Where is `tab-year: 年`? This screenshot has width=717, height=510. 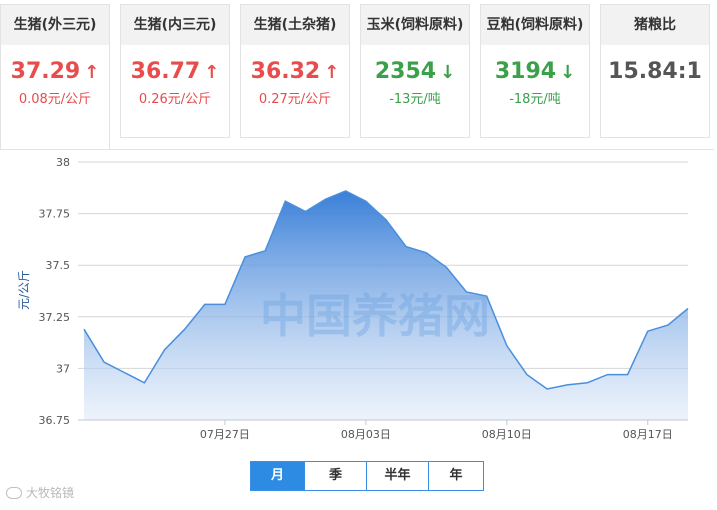 tab-year: 年 is located at coordinates (456, 476).